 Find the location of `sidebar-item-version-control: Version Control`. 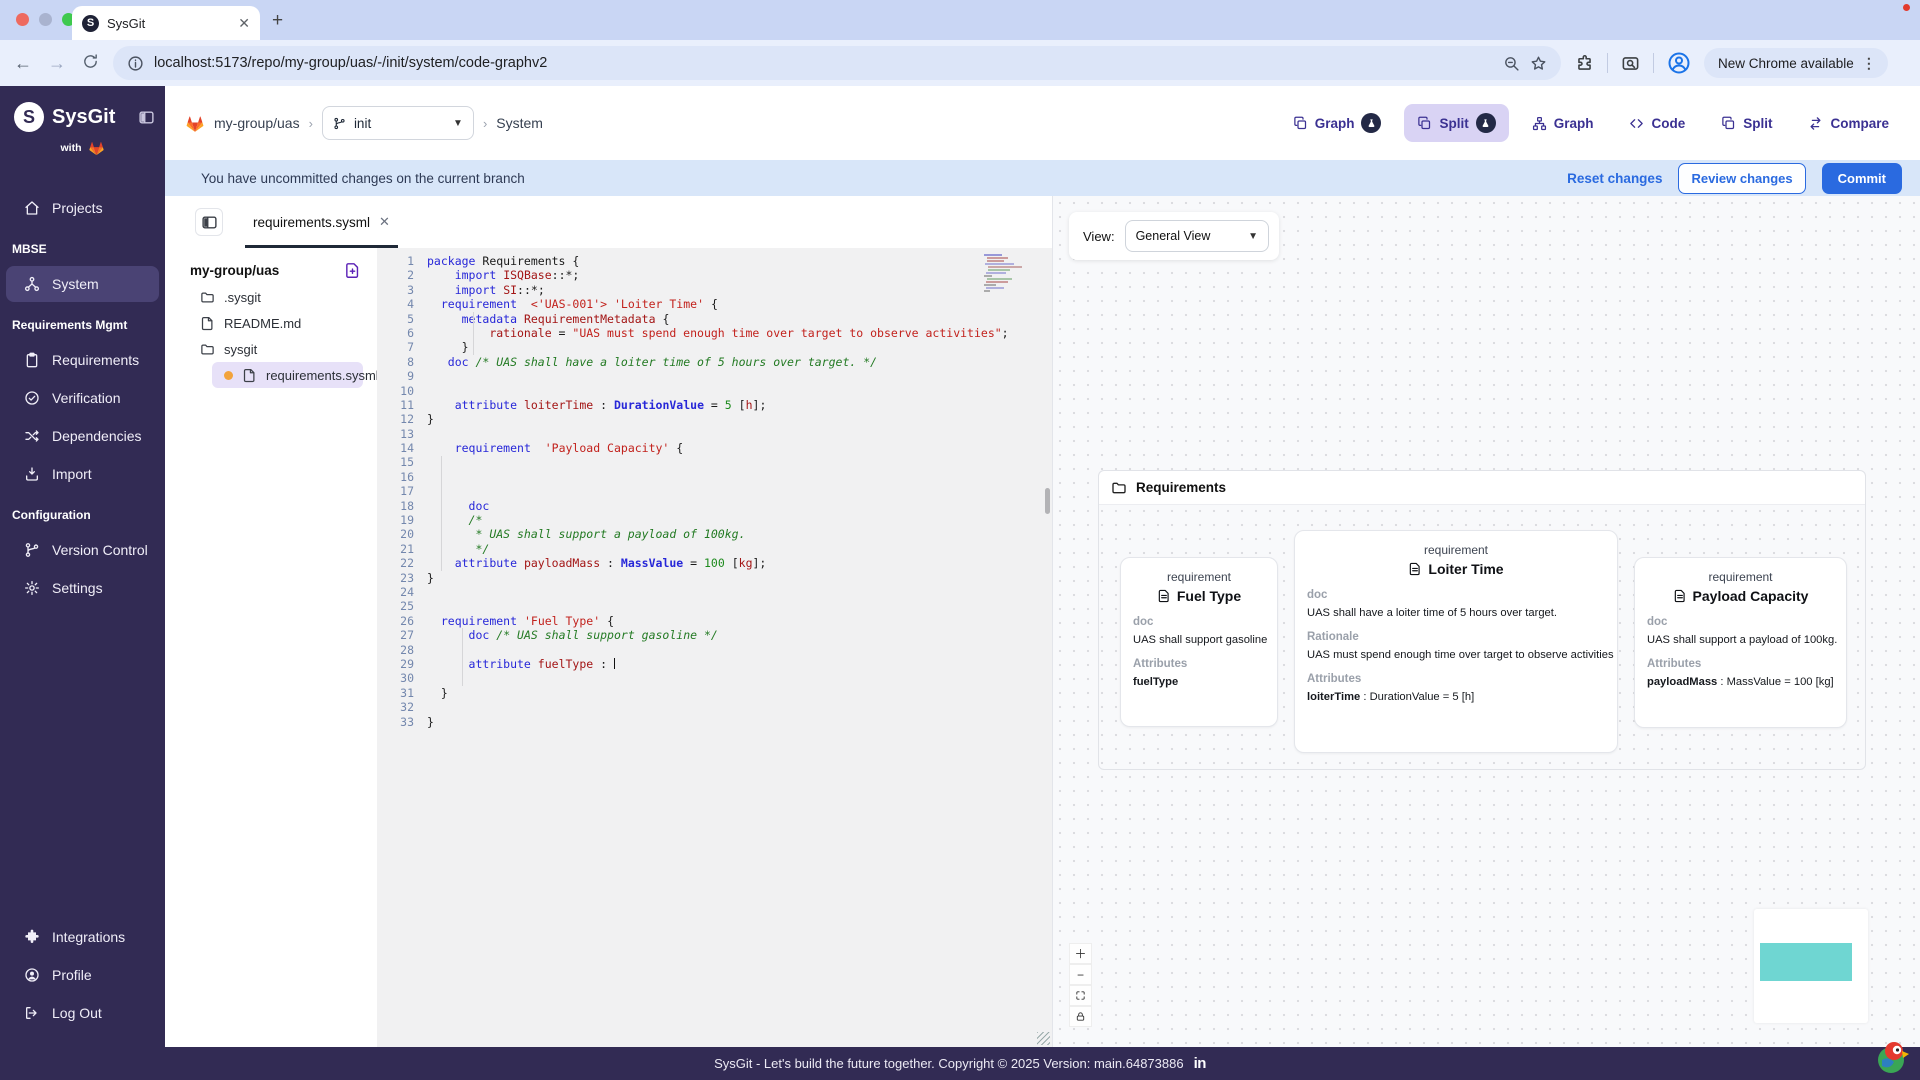

sidebar-item-version-control: Version Control is located at coordinates (82, 550).